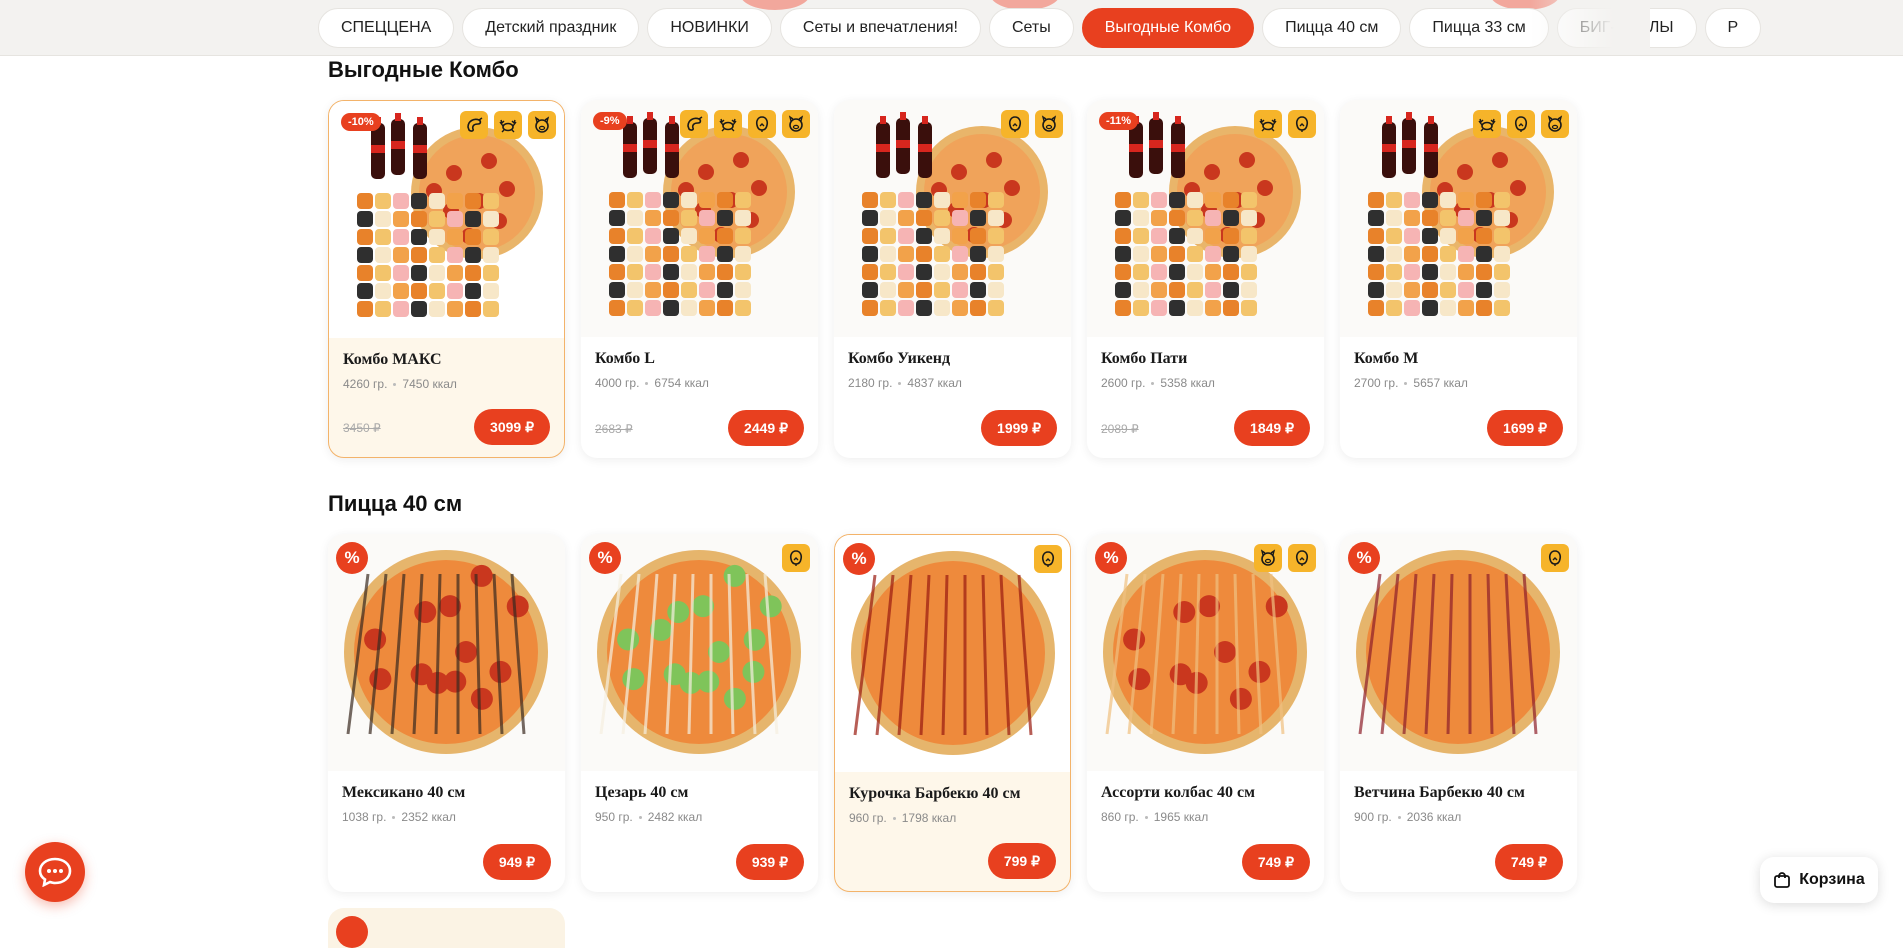 Image resolution: width=1903 pixels, height=948 pixels. I want to click on price-button: 3099 ₽, so click(512, 427).